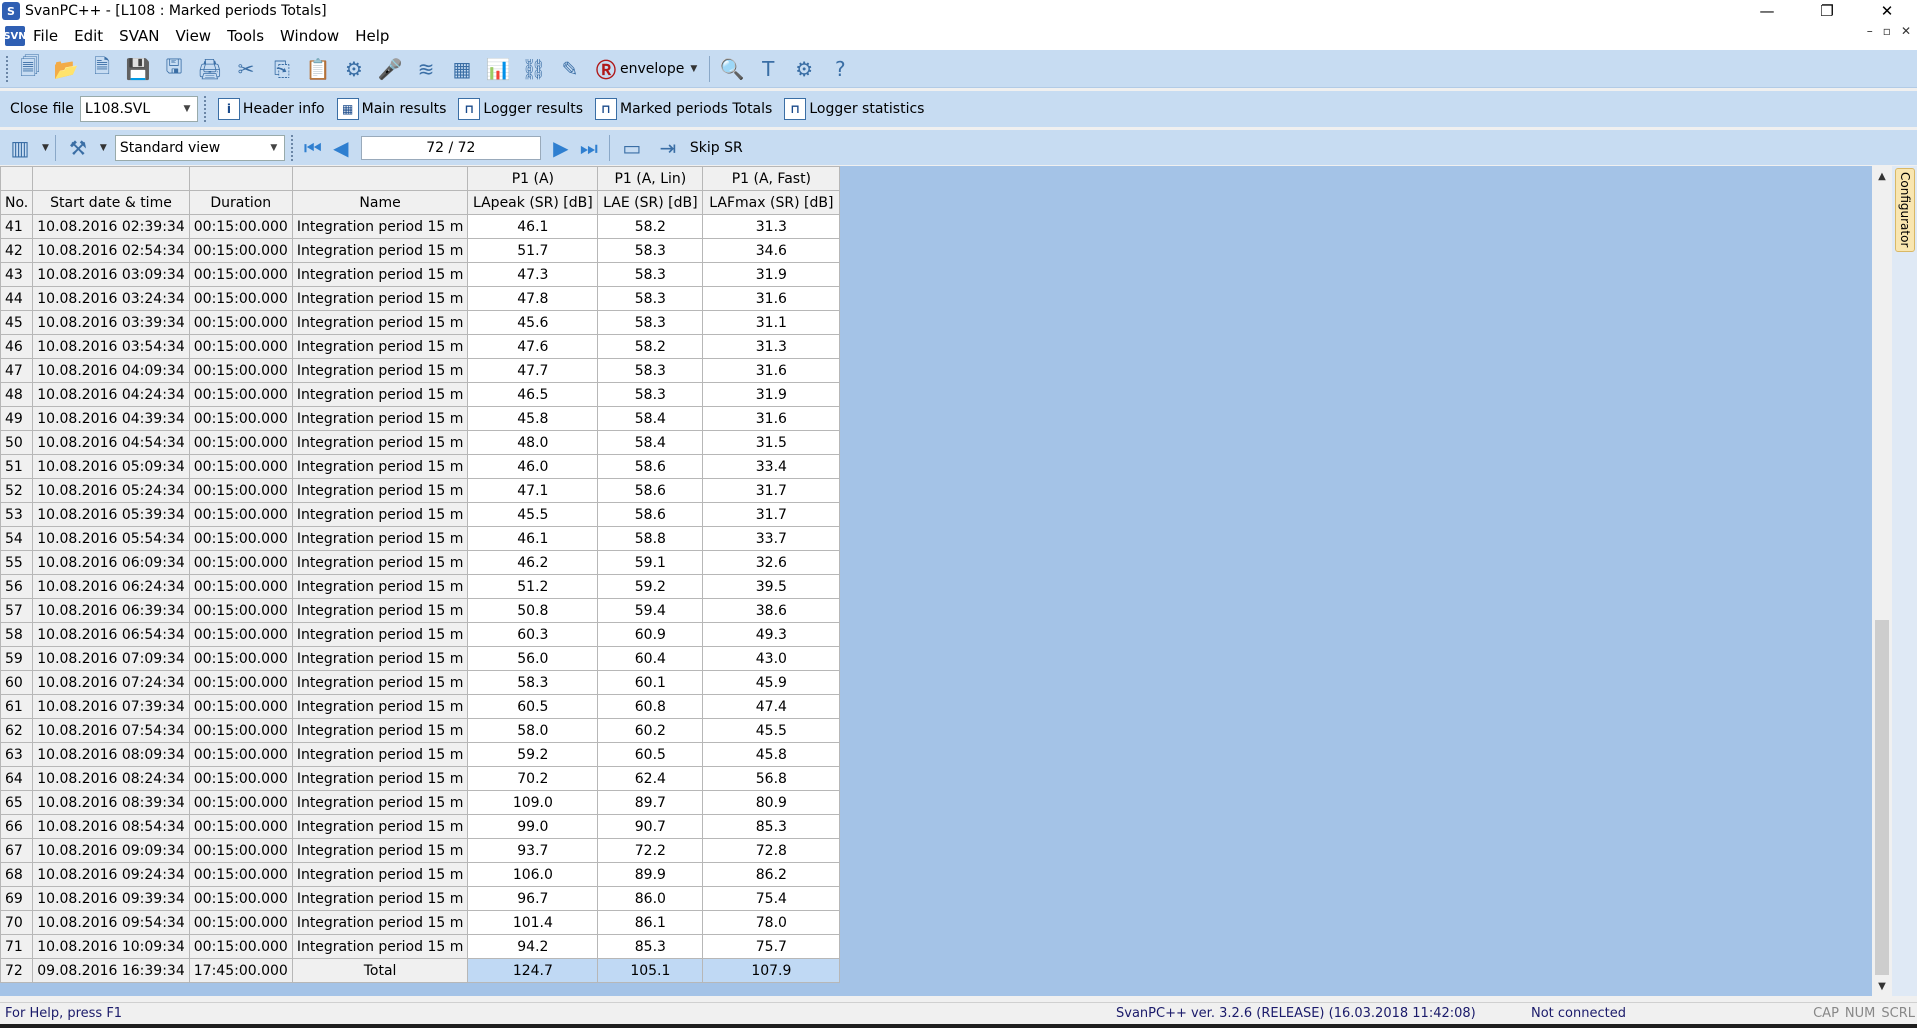 Image resolution: width=1917 pixels, height=1028 pixels. I want to click on table-cell: 86.0, so click(650, 899).